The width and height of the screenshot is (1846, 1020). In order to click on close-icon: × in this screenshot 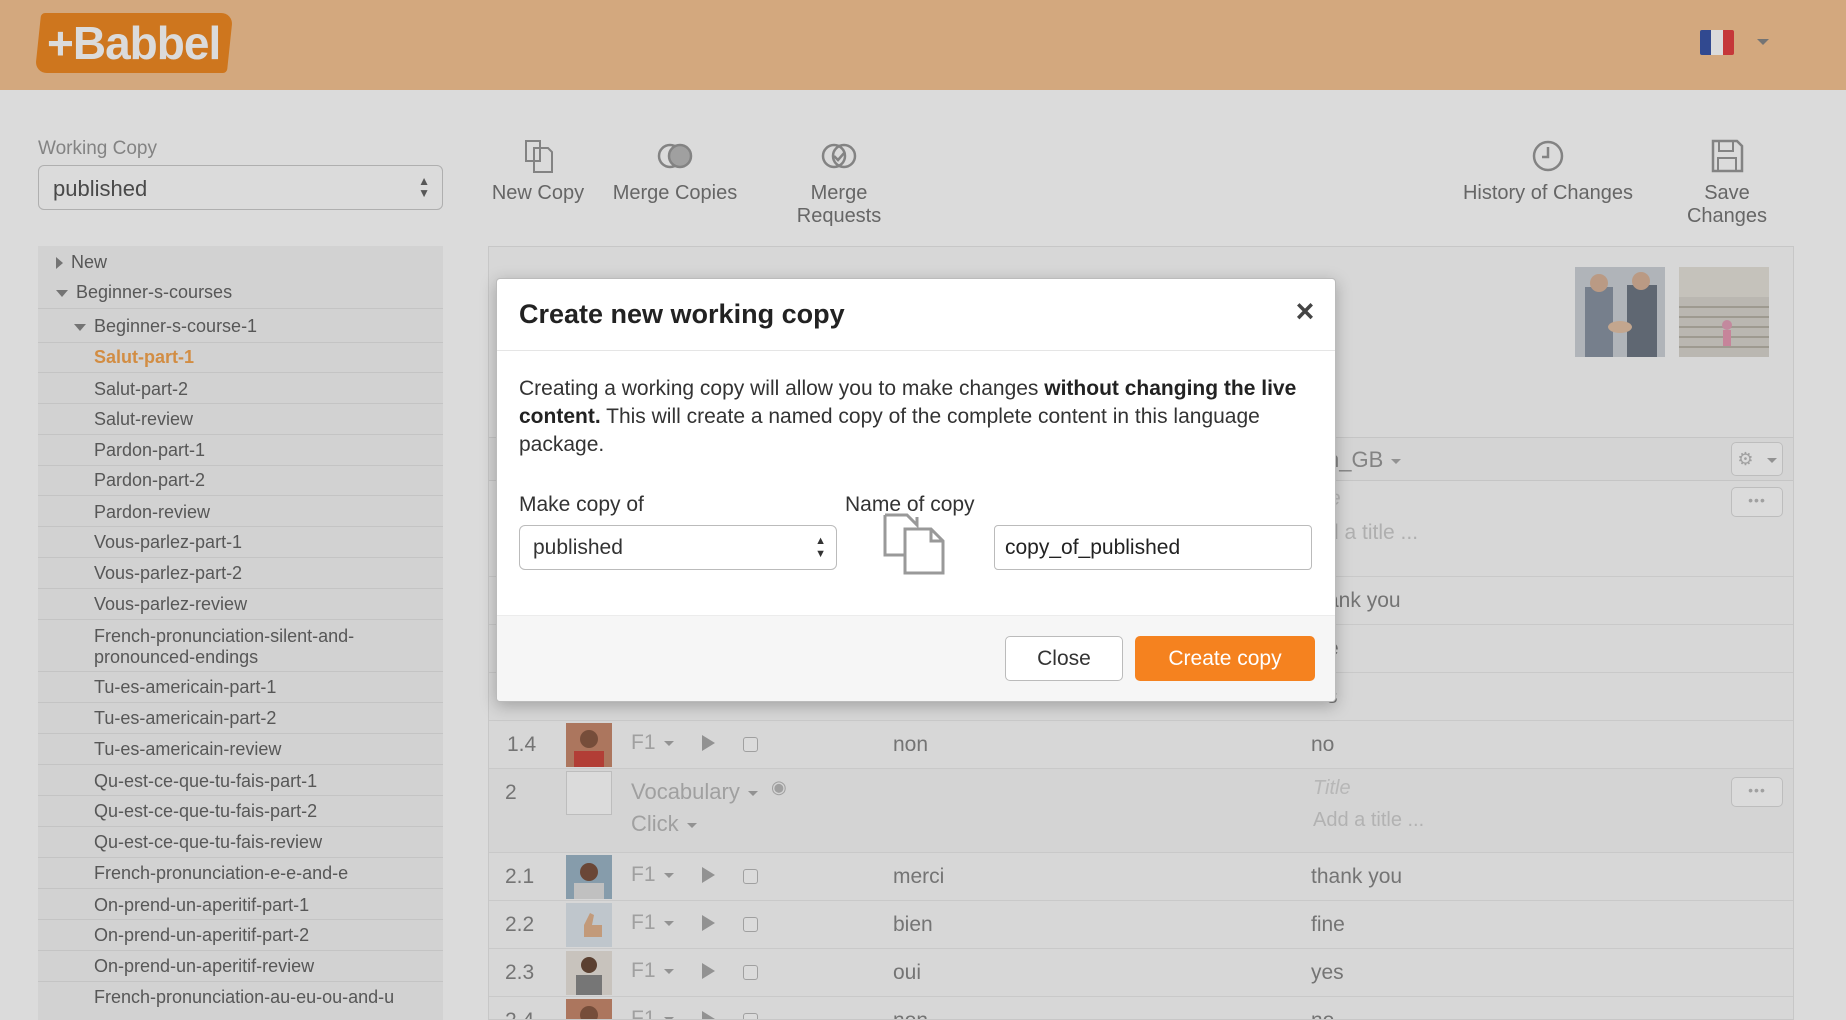, I will do `click(1305, 311)`.